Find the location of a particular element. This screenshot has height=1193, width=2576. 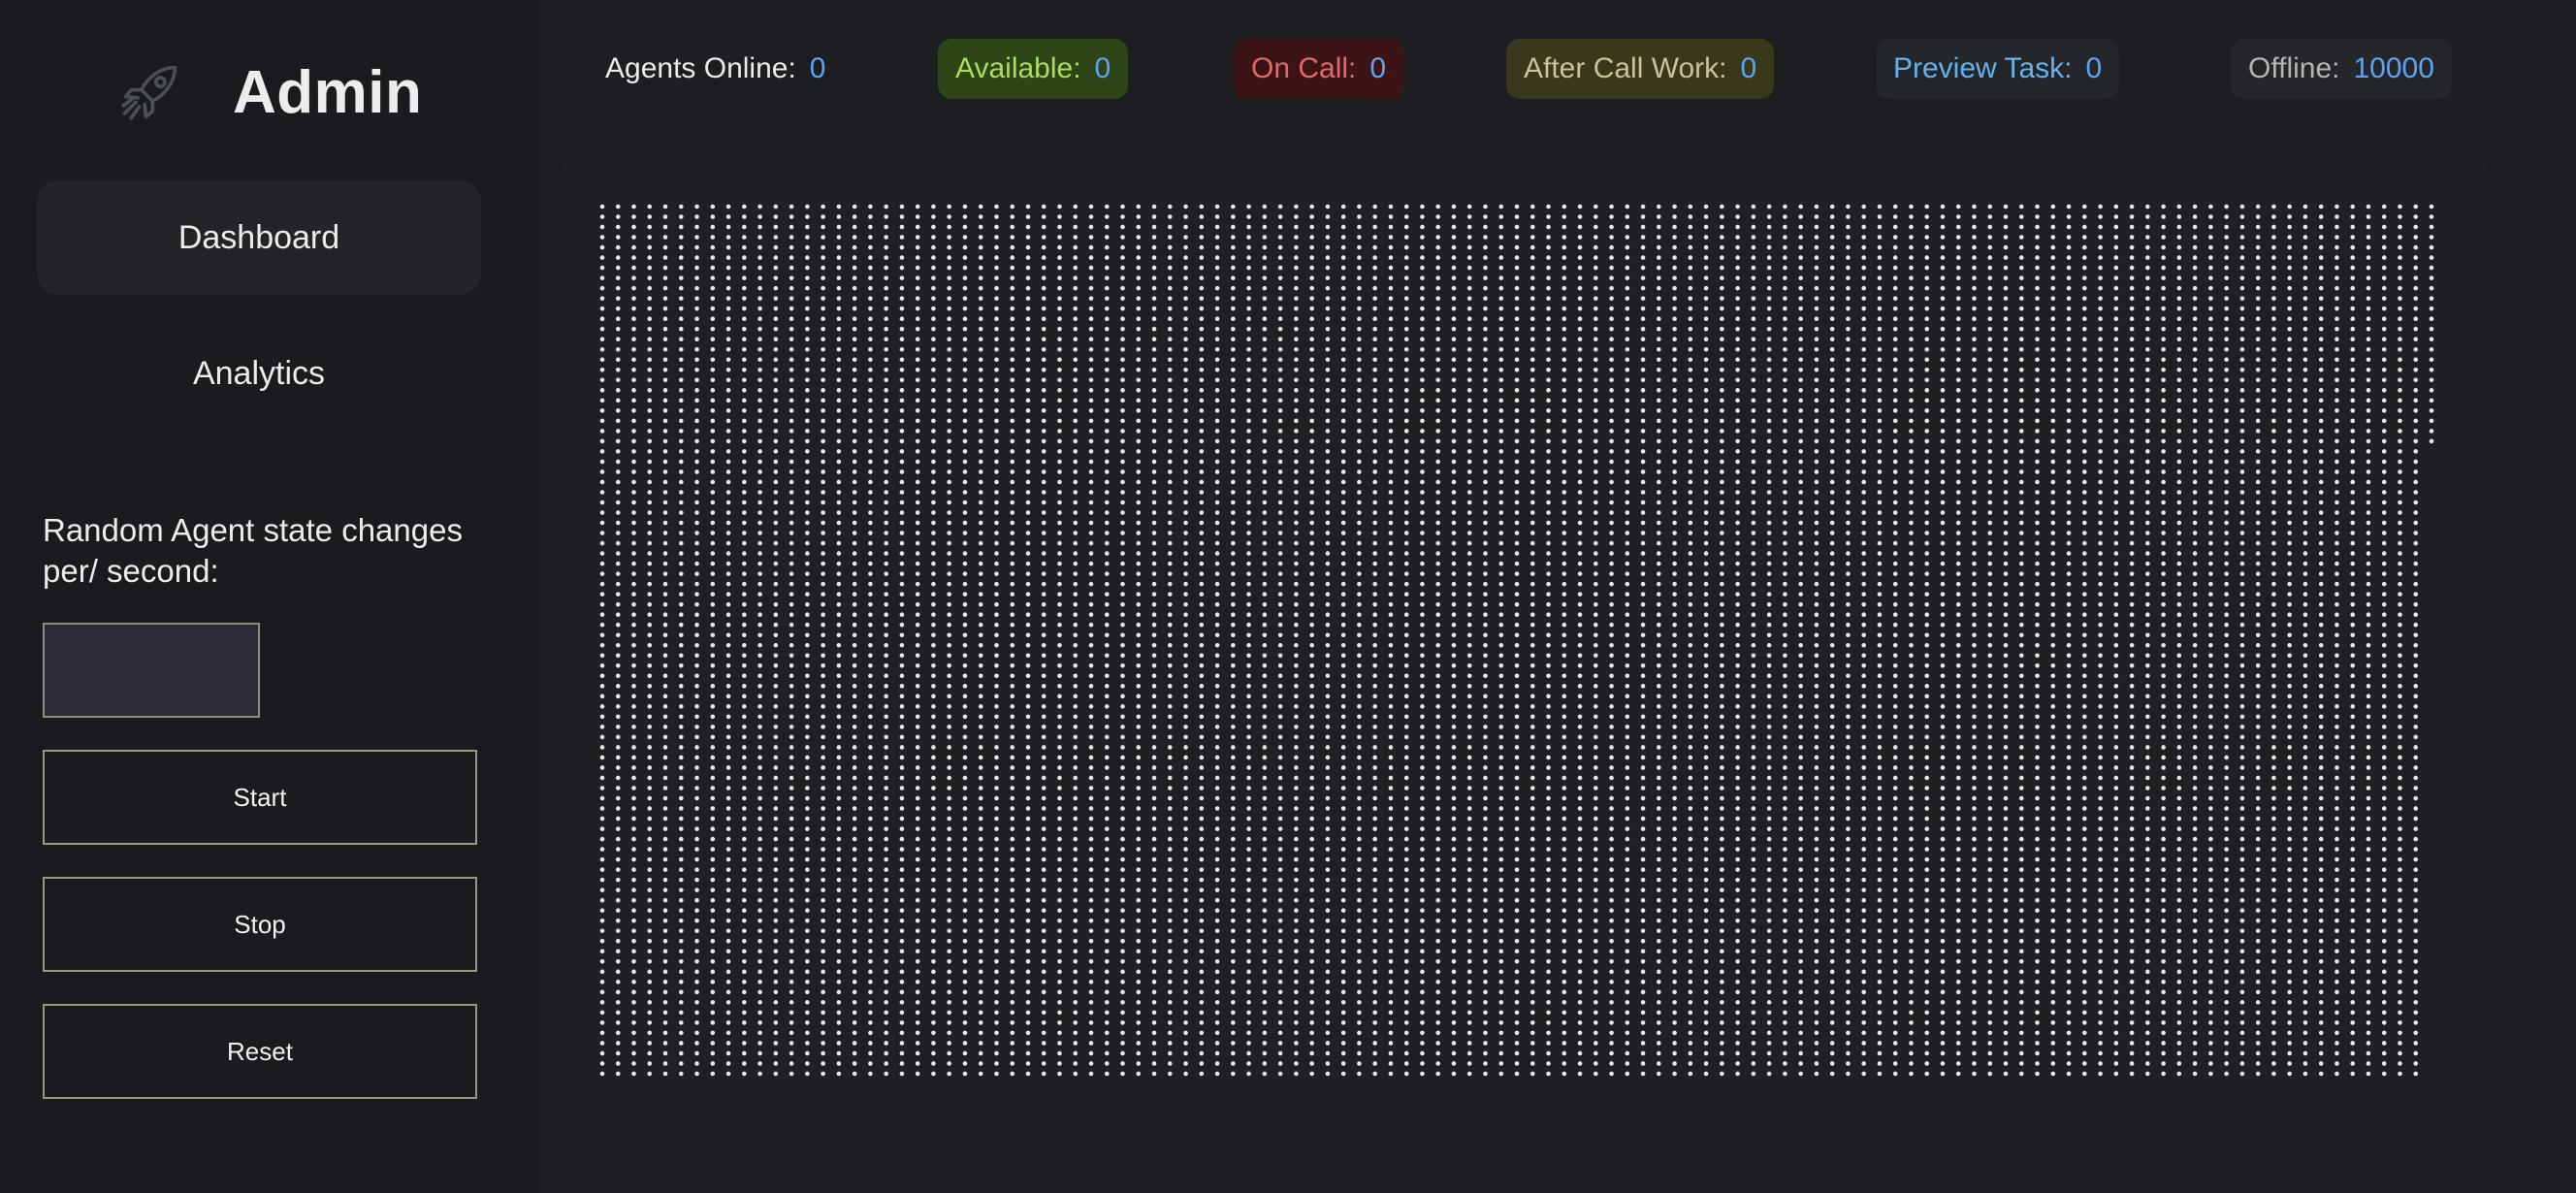

stop-button: Stop is located at coordinates (260, 924).